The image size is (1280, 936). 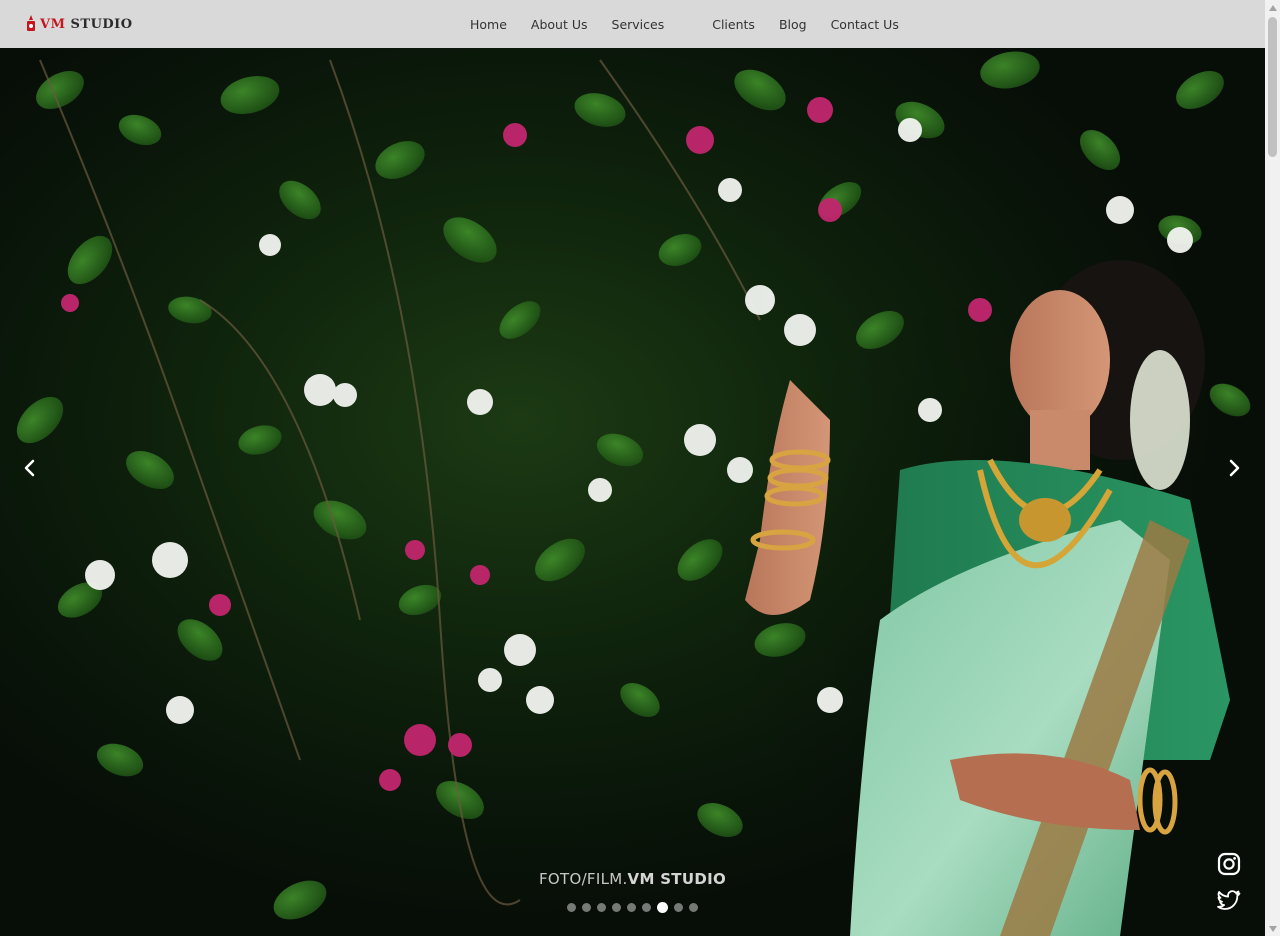 I want to click on chevron-left-icon, so click(x=29, y=468).